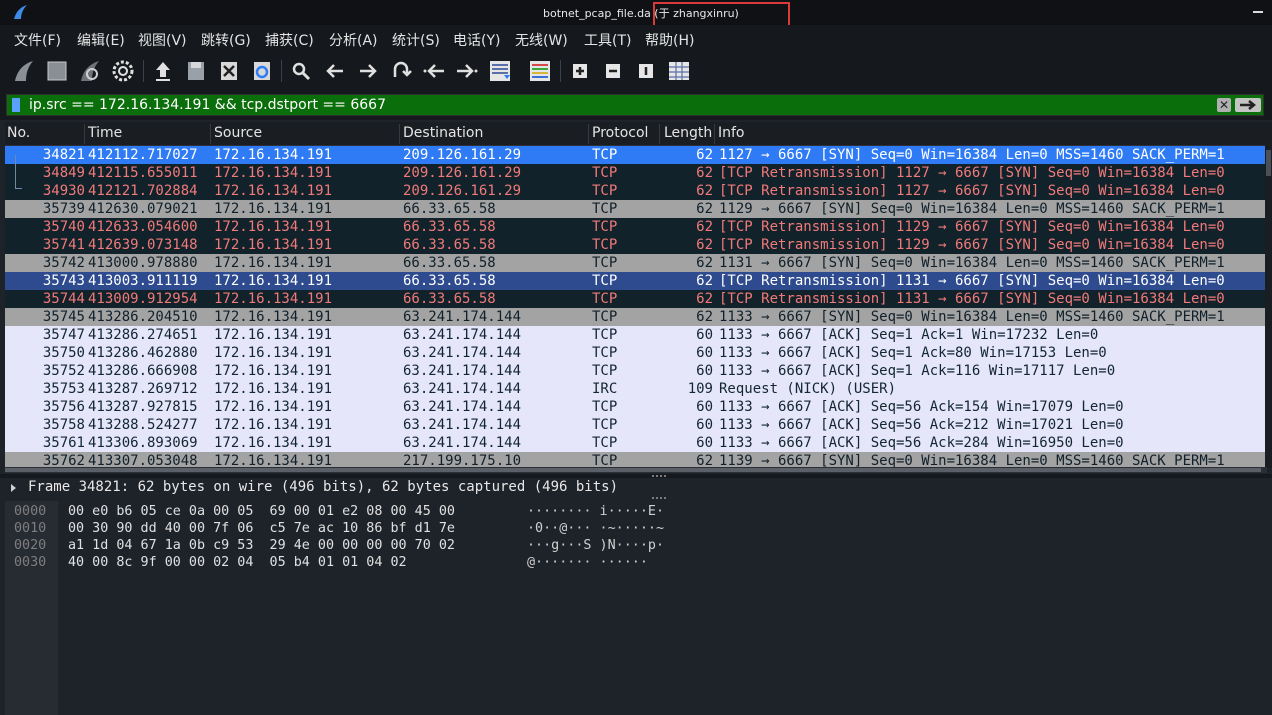 This screenshot has height=715, width=1272. Describe the element at coordinates (143, 281) in the screenshot. I see `cell-time: 413003.911119` at that location.